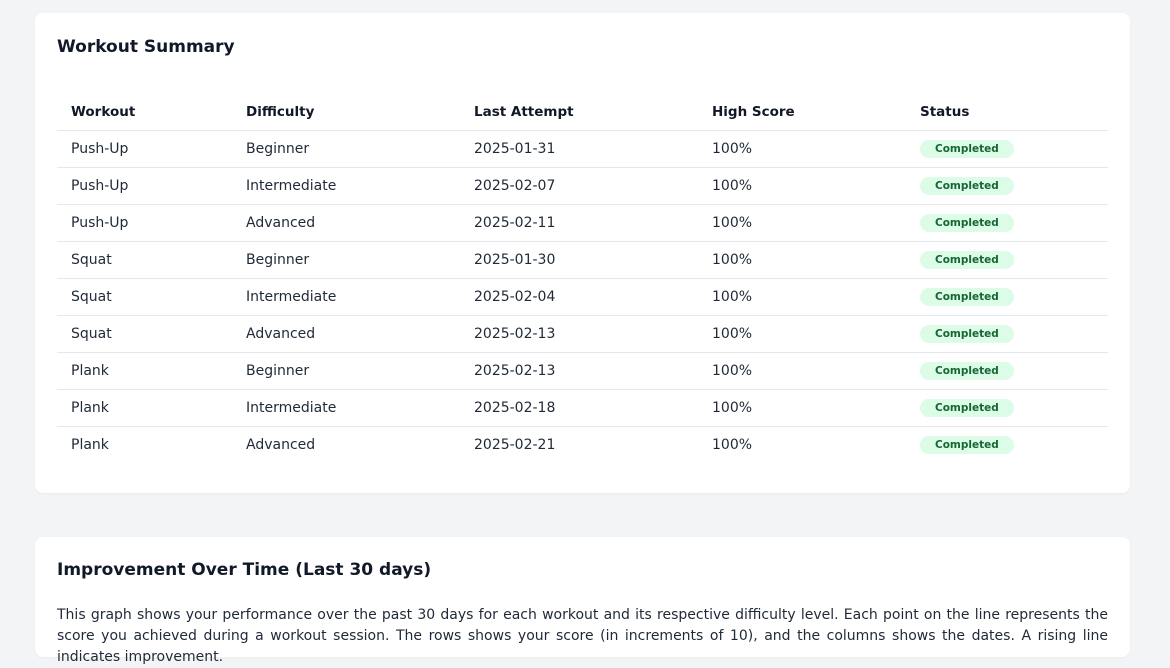  Describe the element at coordinates (144, 112) in the screenshot. I see `column-header-workout: Workout` at that location.